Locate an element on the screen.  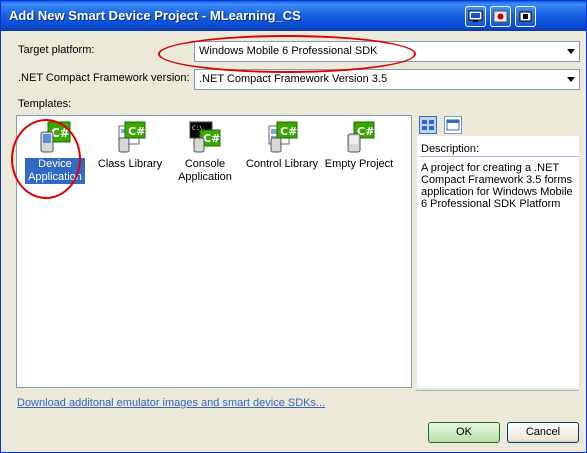
large-icons-icon is located at coordinates (428, 125).